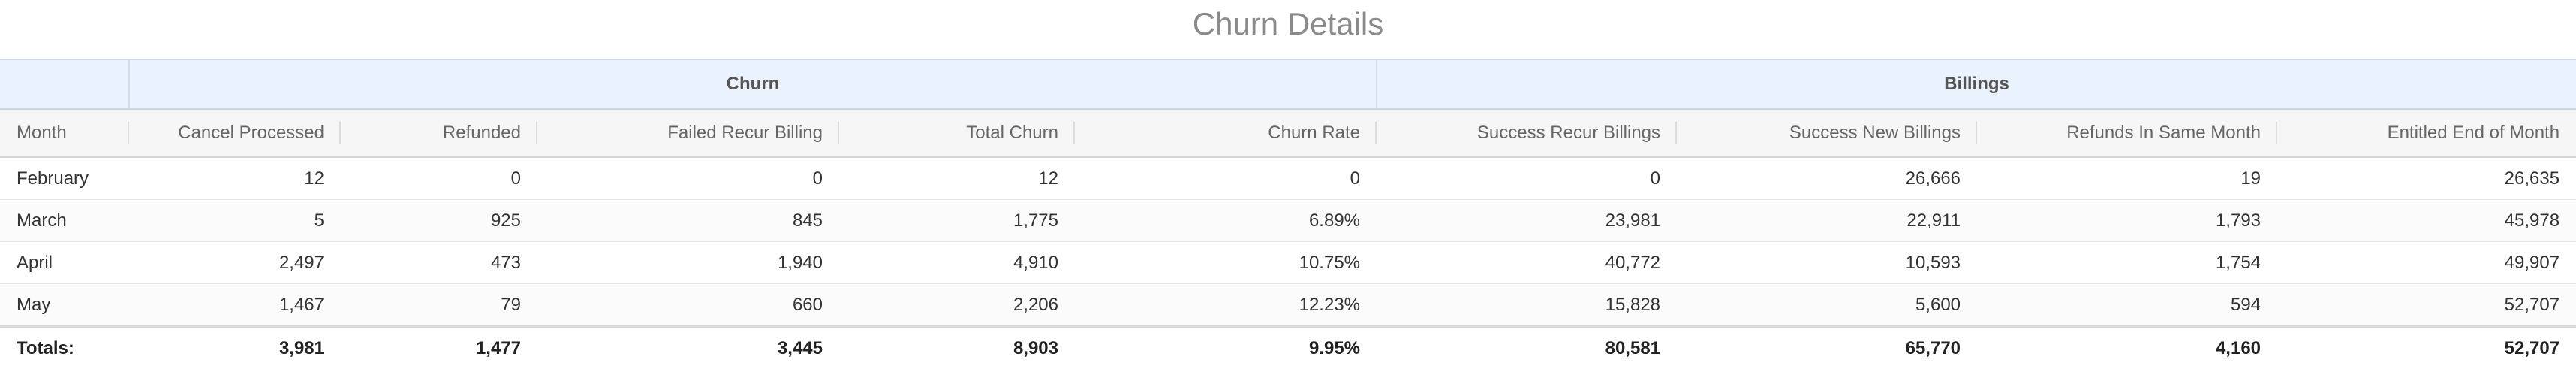 Image resolution: width=2576 pixels, height=381 pixels. I want to click on table-row: February 12 0 0 12 0 0 26,666 19 26,635, so click(1288, 178).